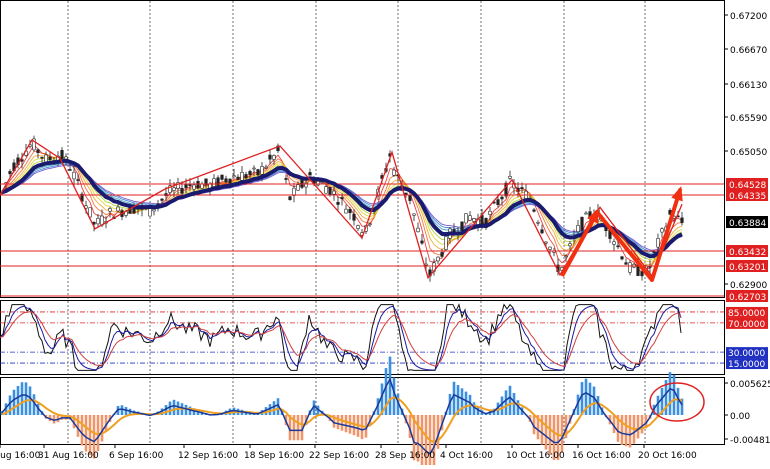  What do you see at coordinates (748, 119) in the screenshot?
I see `price-label: 0.65590` at bounding box center [748, 119].